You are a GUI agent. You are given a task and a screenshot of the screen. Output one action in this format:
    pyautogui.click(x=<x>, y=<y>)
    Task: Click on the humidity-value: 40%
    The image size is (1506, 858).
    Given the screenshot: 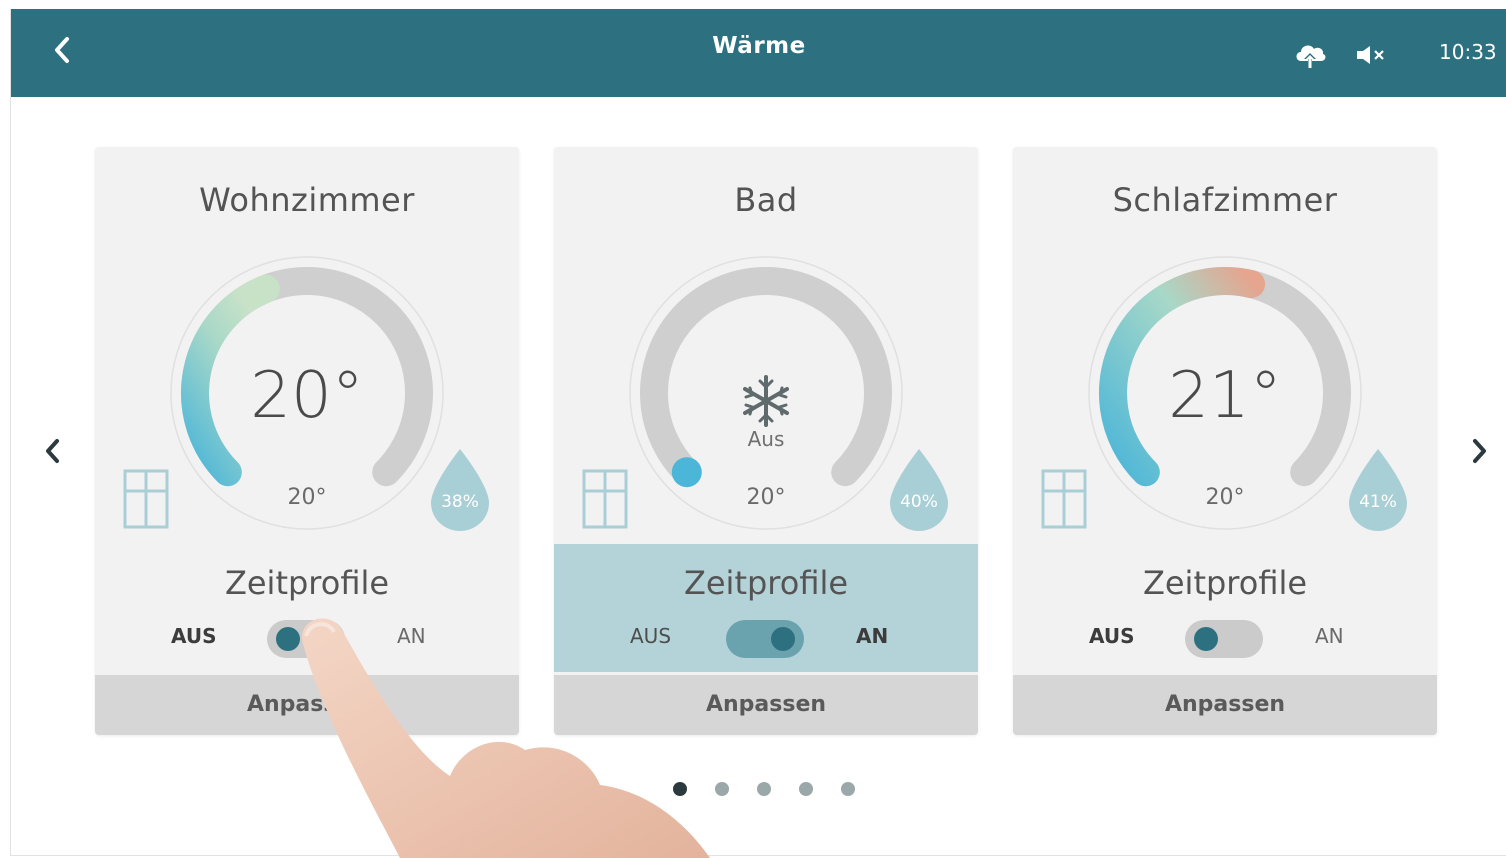 What is the action you would take?
    pyautogui.click(x=919, y=502)
    